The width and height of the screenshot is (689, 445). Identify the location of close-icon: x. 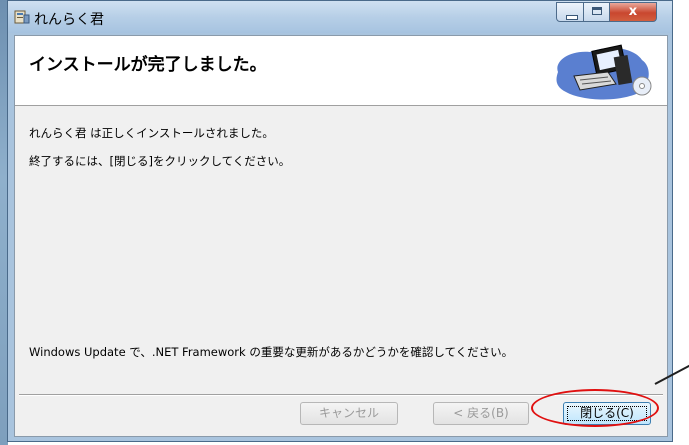
(633, 11).